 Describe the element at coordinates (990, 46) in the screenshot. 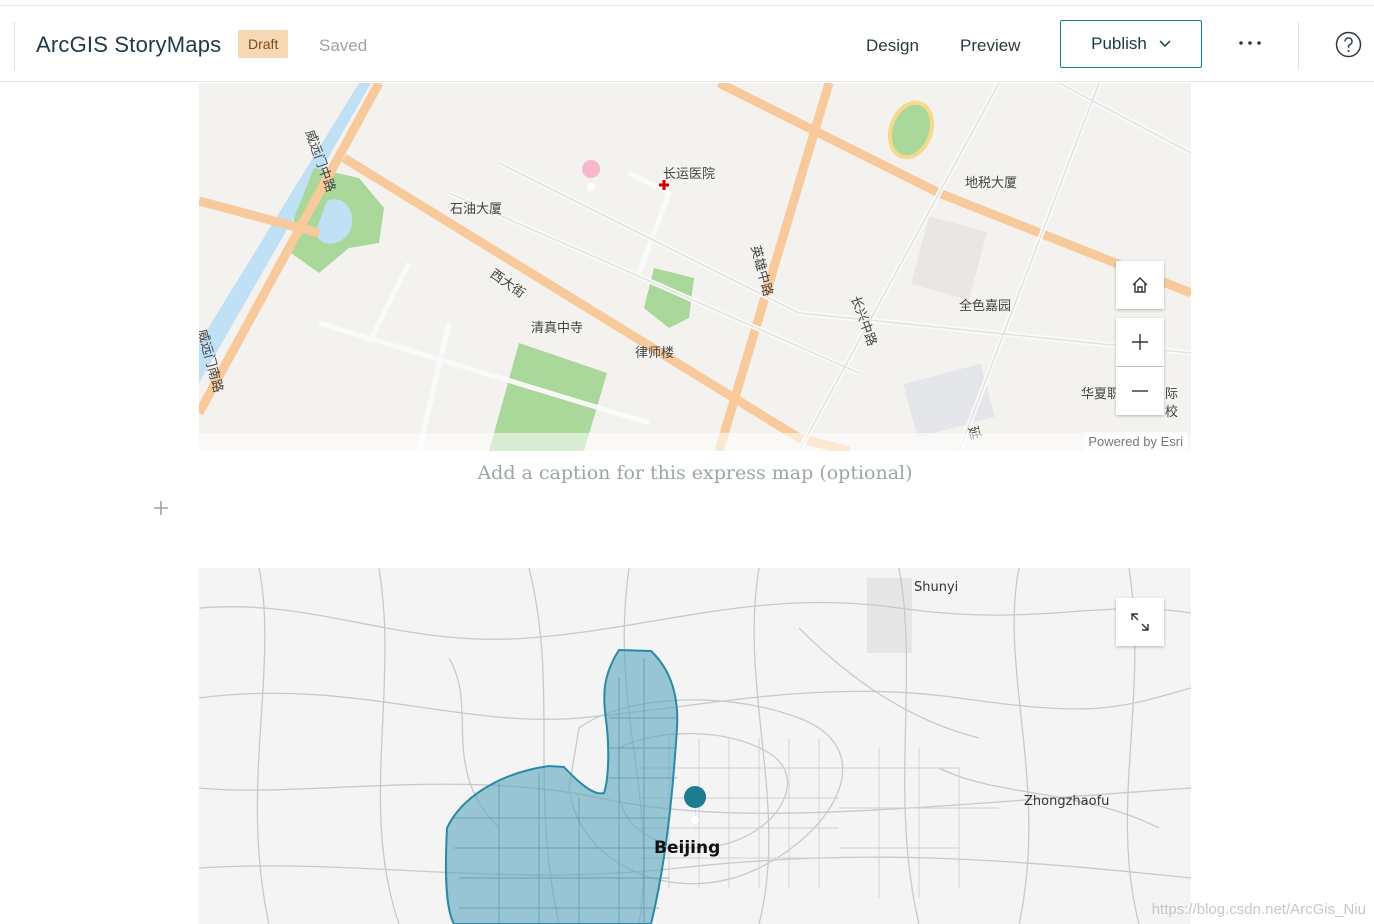

I see `preview-button: Preview` at that location.